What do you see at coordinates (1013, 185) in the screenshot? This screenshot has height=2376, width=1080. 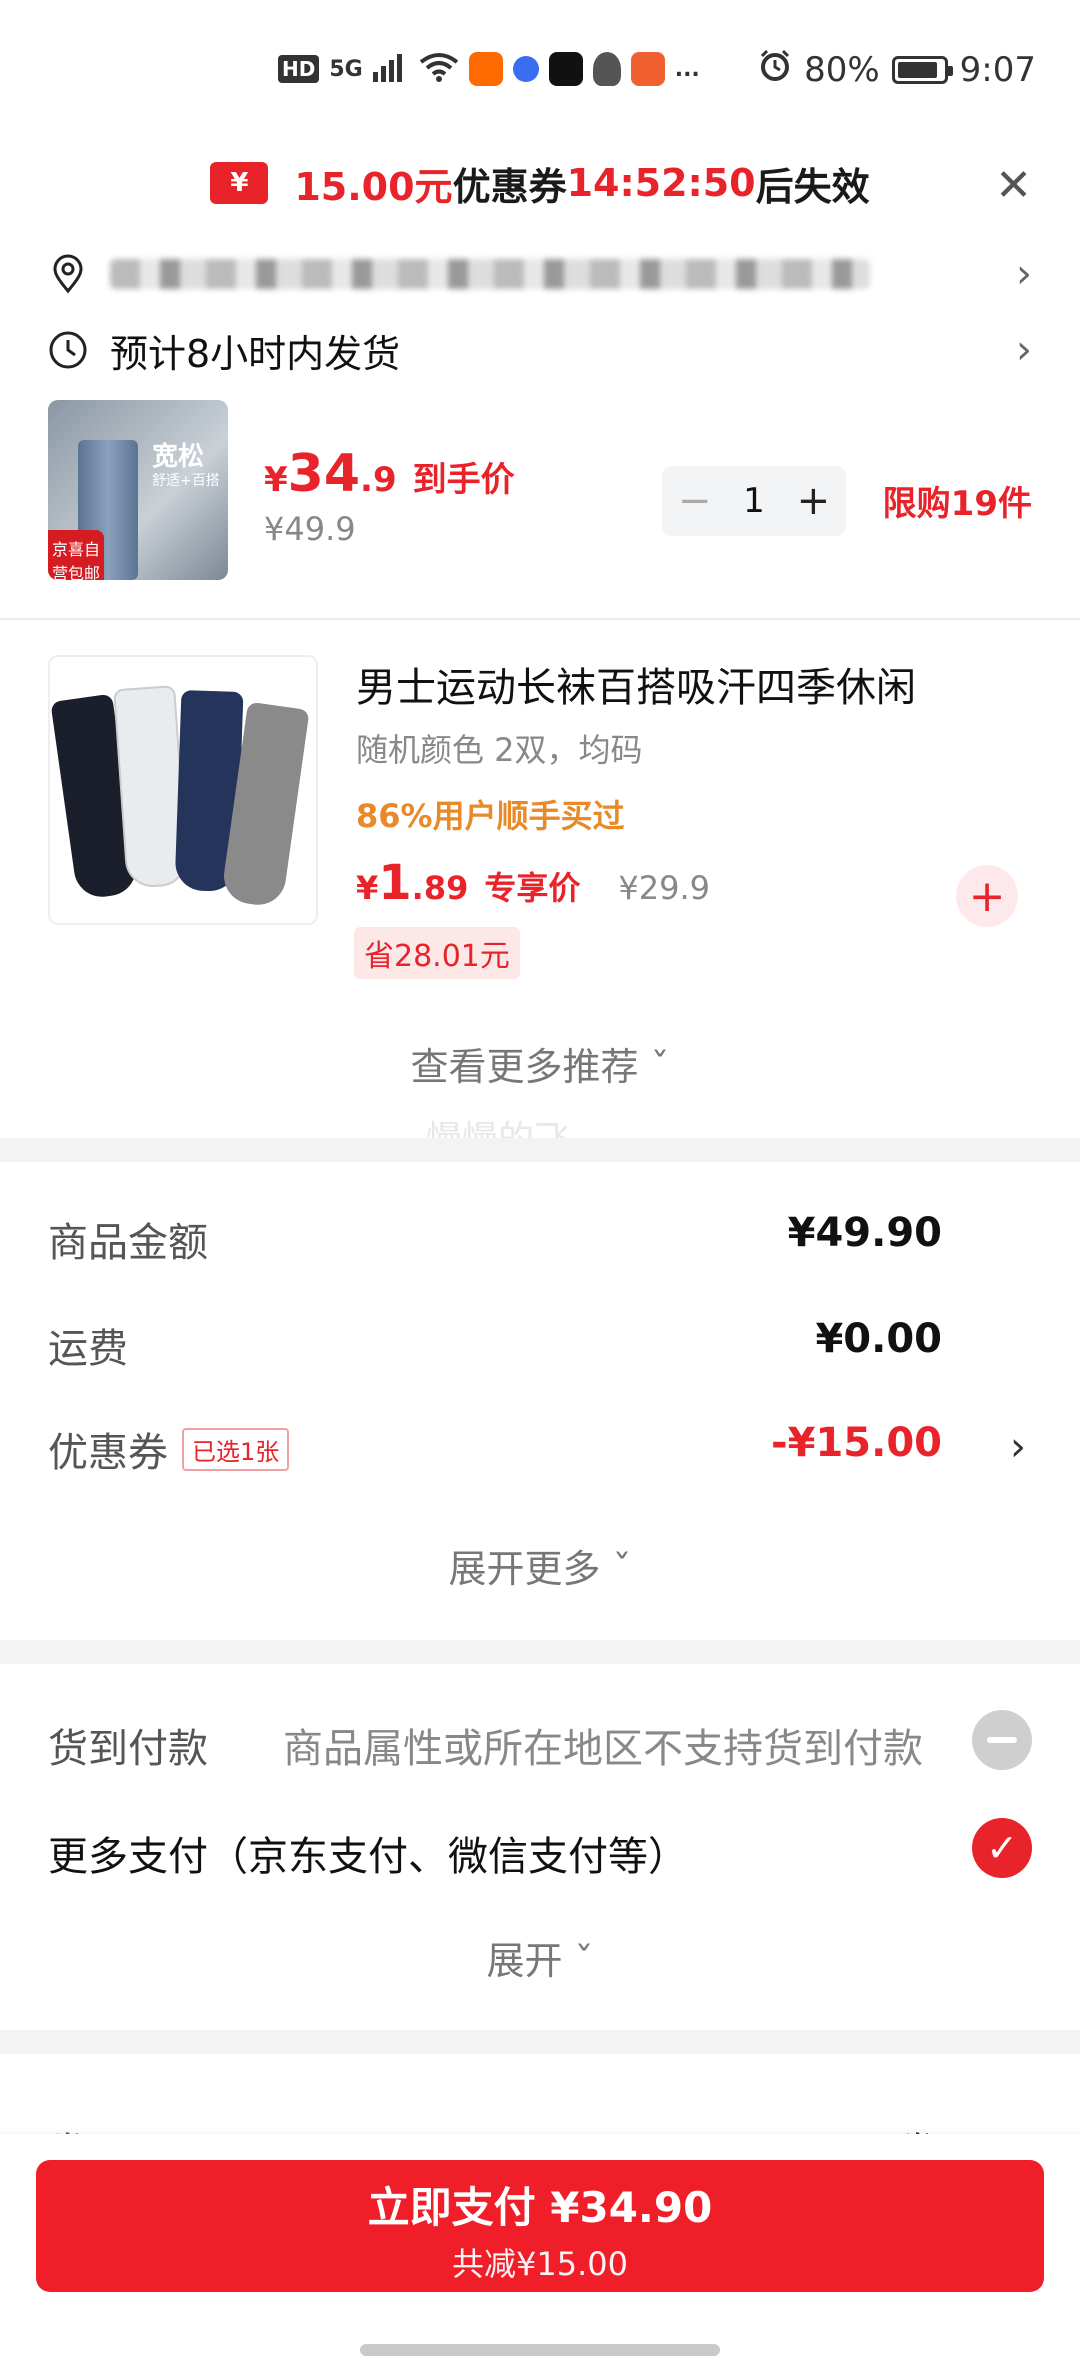 I see `close-icon: ✕` at bounding box center [1013, 185].